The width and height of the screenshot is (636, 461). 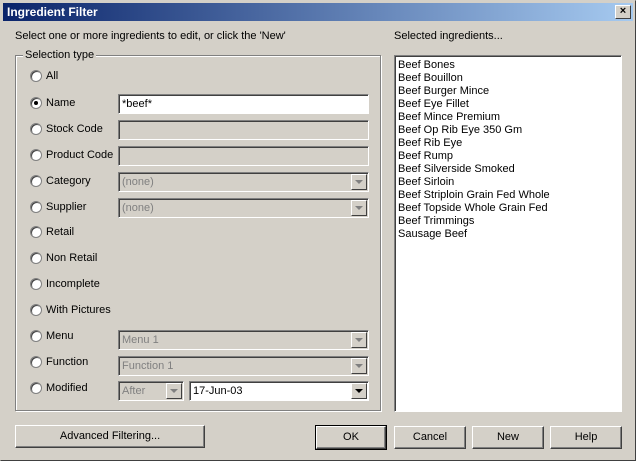 I want to click on radio-label-category: Category, so click(x=68, y=181).